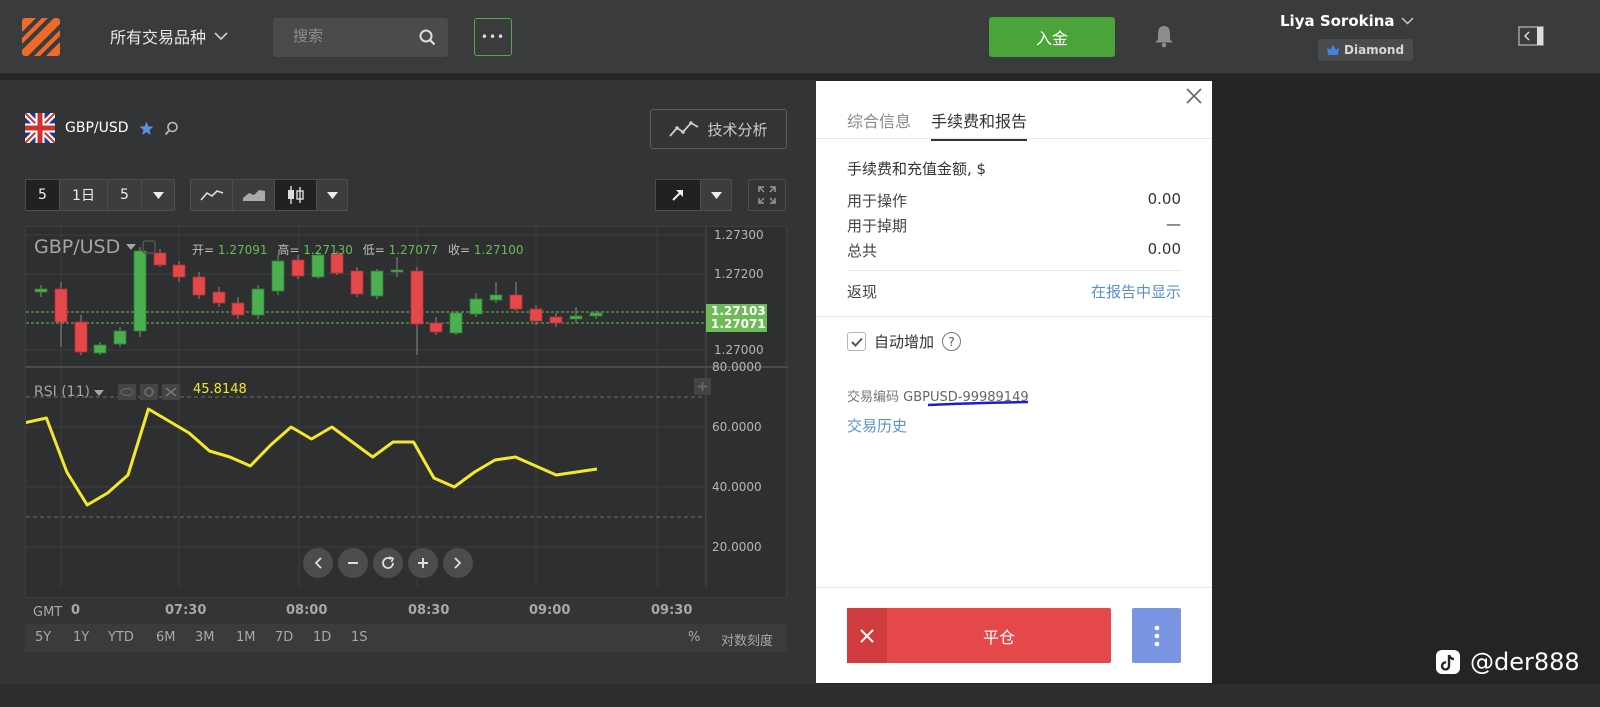 The width and height of the screenshot is (1600, 707). Describe the element at coordinates (353, 36) in the screenshot. I see `search-input` at that location.